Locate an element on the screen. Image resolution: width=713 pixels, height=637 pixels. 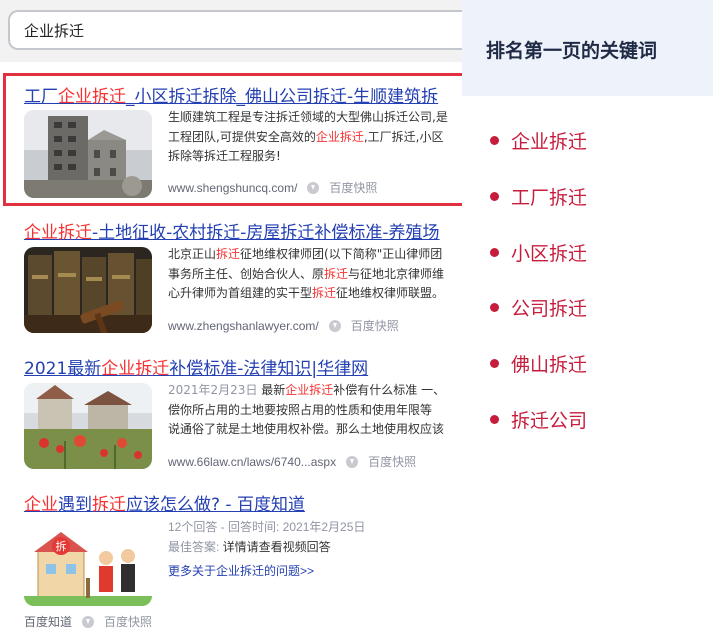
title-part: -土地征收-农村拆迁-房屋拆迁补偿标准-养殖场 is located at coordinates (266, 233).